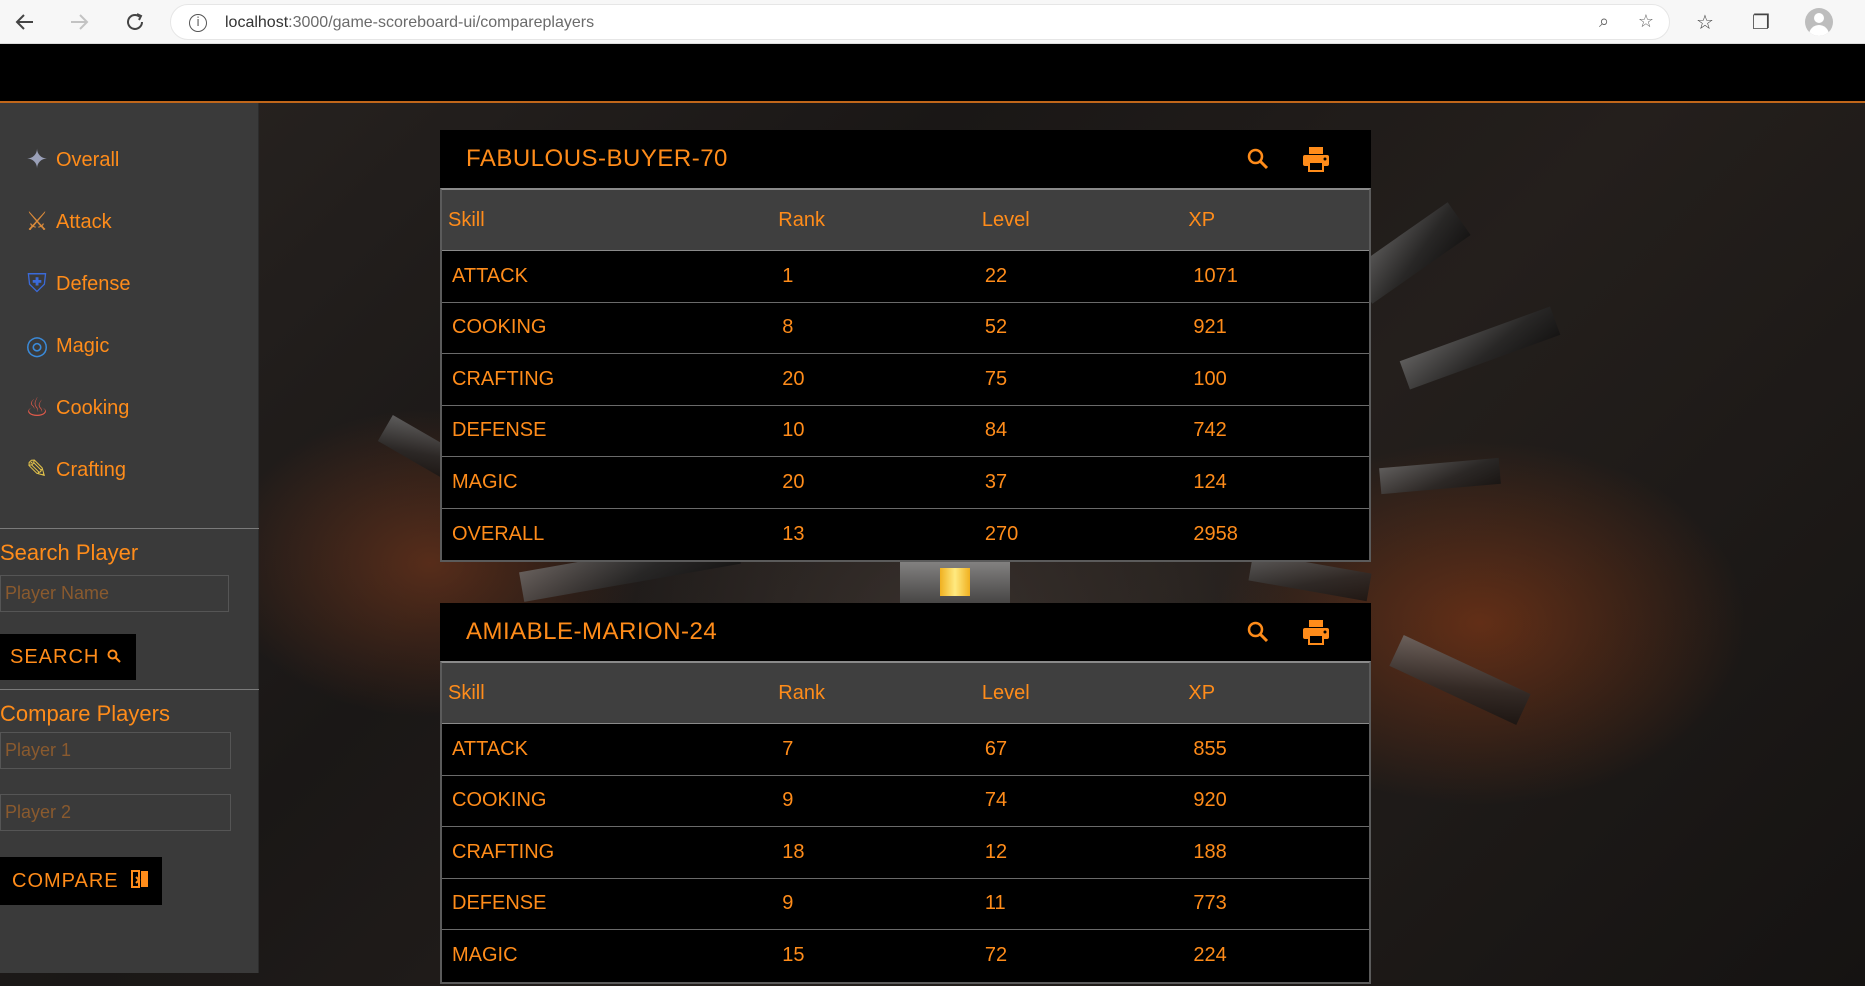  What do you see at coordinates (139, 881) in the screenshot?
I see `compare-icon` at bounding box center [139, 881].